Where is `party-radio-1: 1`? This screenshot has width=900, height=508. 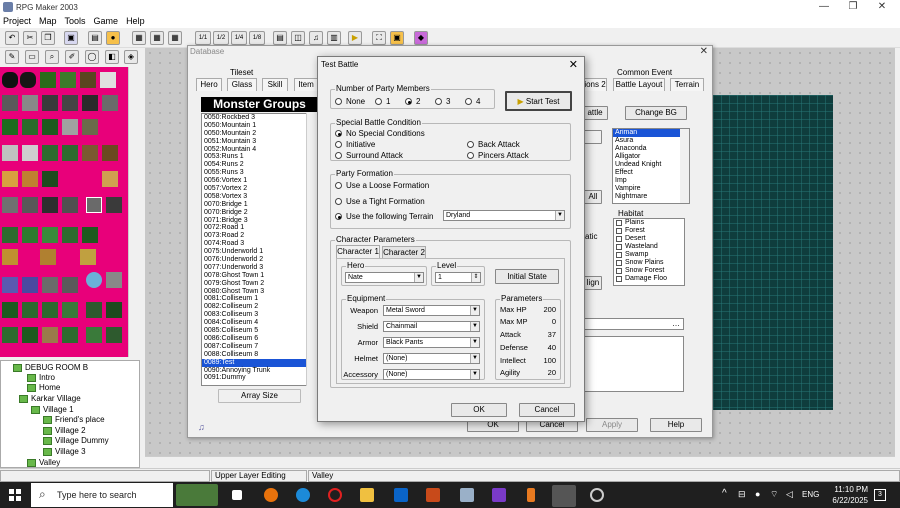 party-radio-1: 1 is located at coordinates (382, 101).